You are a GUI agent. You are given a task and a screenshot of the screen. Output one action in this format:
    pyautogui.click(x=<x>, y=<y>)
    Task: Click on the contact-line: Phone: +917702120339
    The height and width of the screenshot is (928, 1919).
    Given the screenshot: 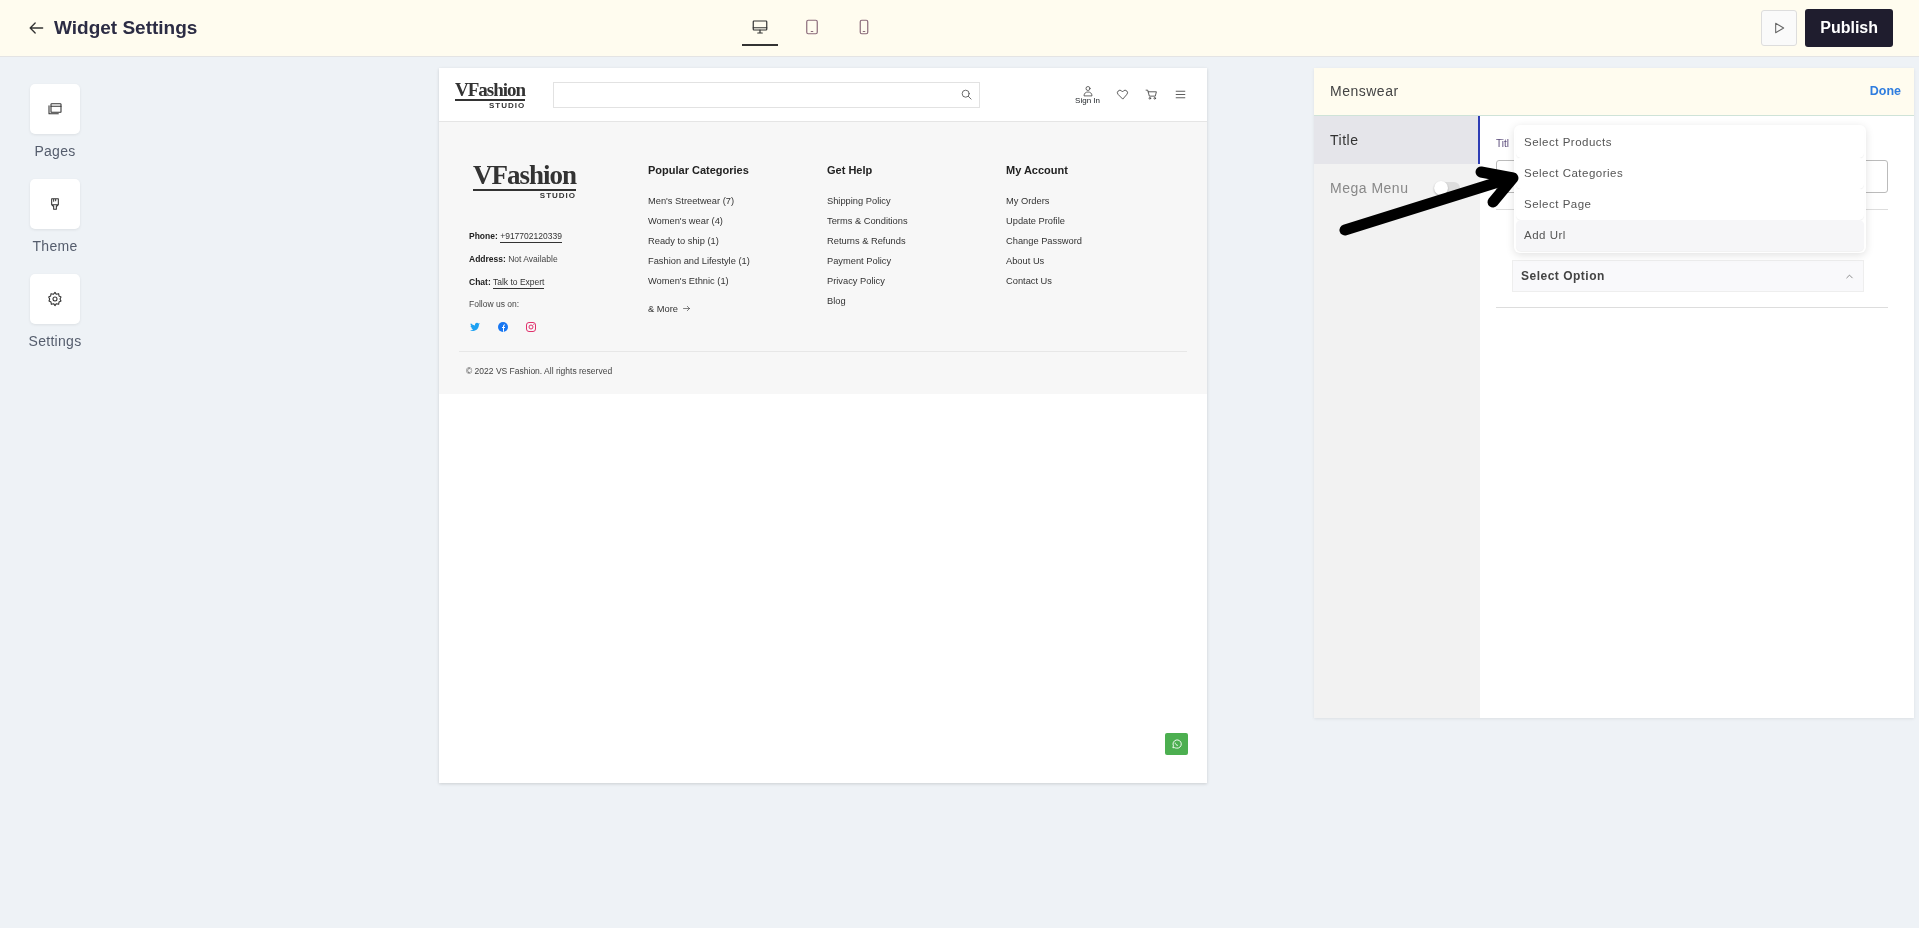 What is the action you would take?
    pyautogui.click(x=516, y=236)
    